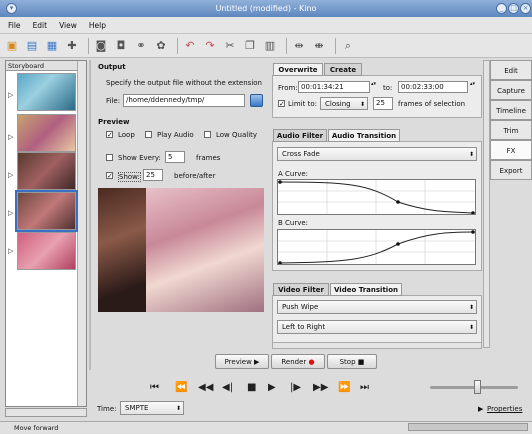  What do you see at coordinates (148, 134) in the screenshot?
I see `play-audio-checkbox` at bounding box center [148, 134].